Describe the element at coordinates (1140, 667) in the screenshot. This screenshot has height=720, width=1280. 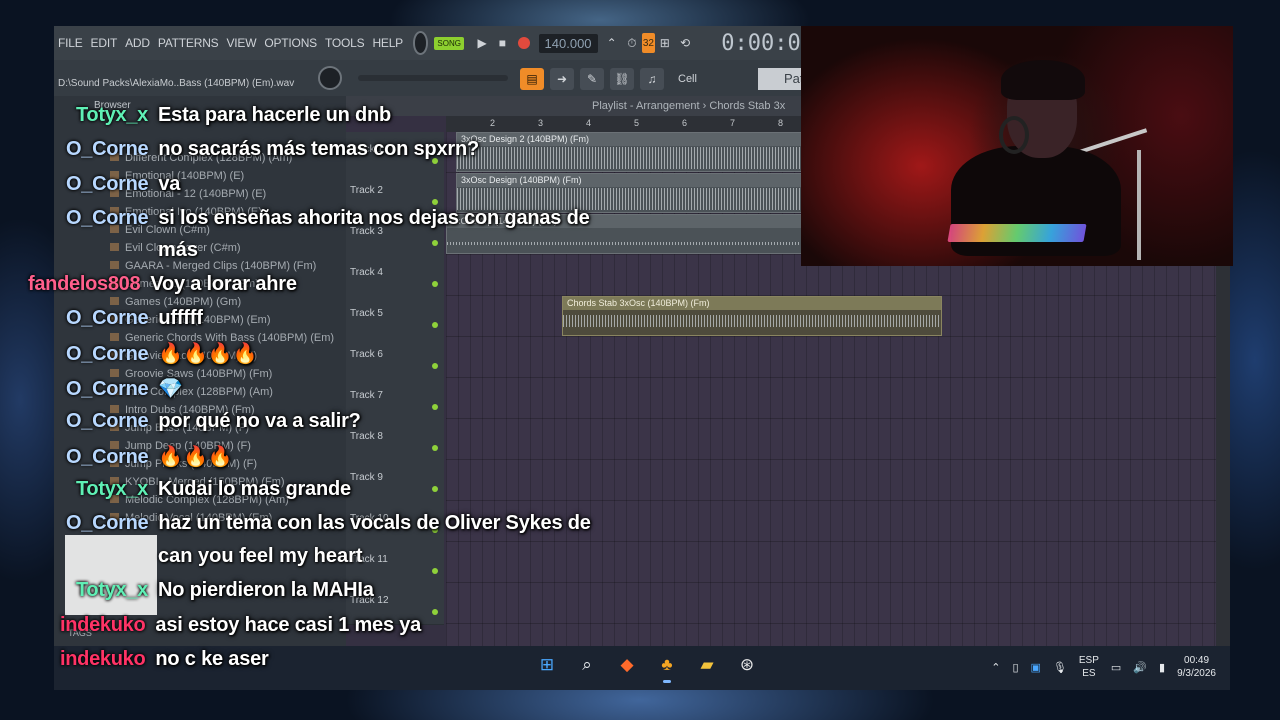
I see `volume-icon: 🔊` at that location.